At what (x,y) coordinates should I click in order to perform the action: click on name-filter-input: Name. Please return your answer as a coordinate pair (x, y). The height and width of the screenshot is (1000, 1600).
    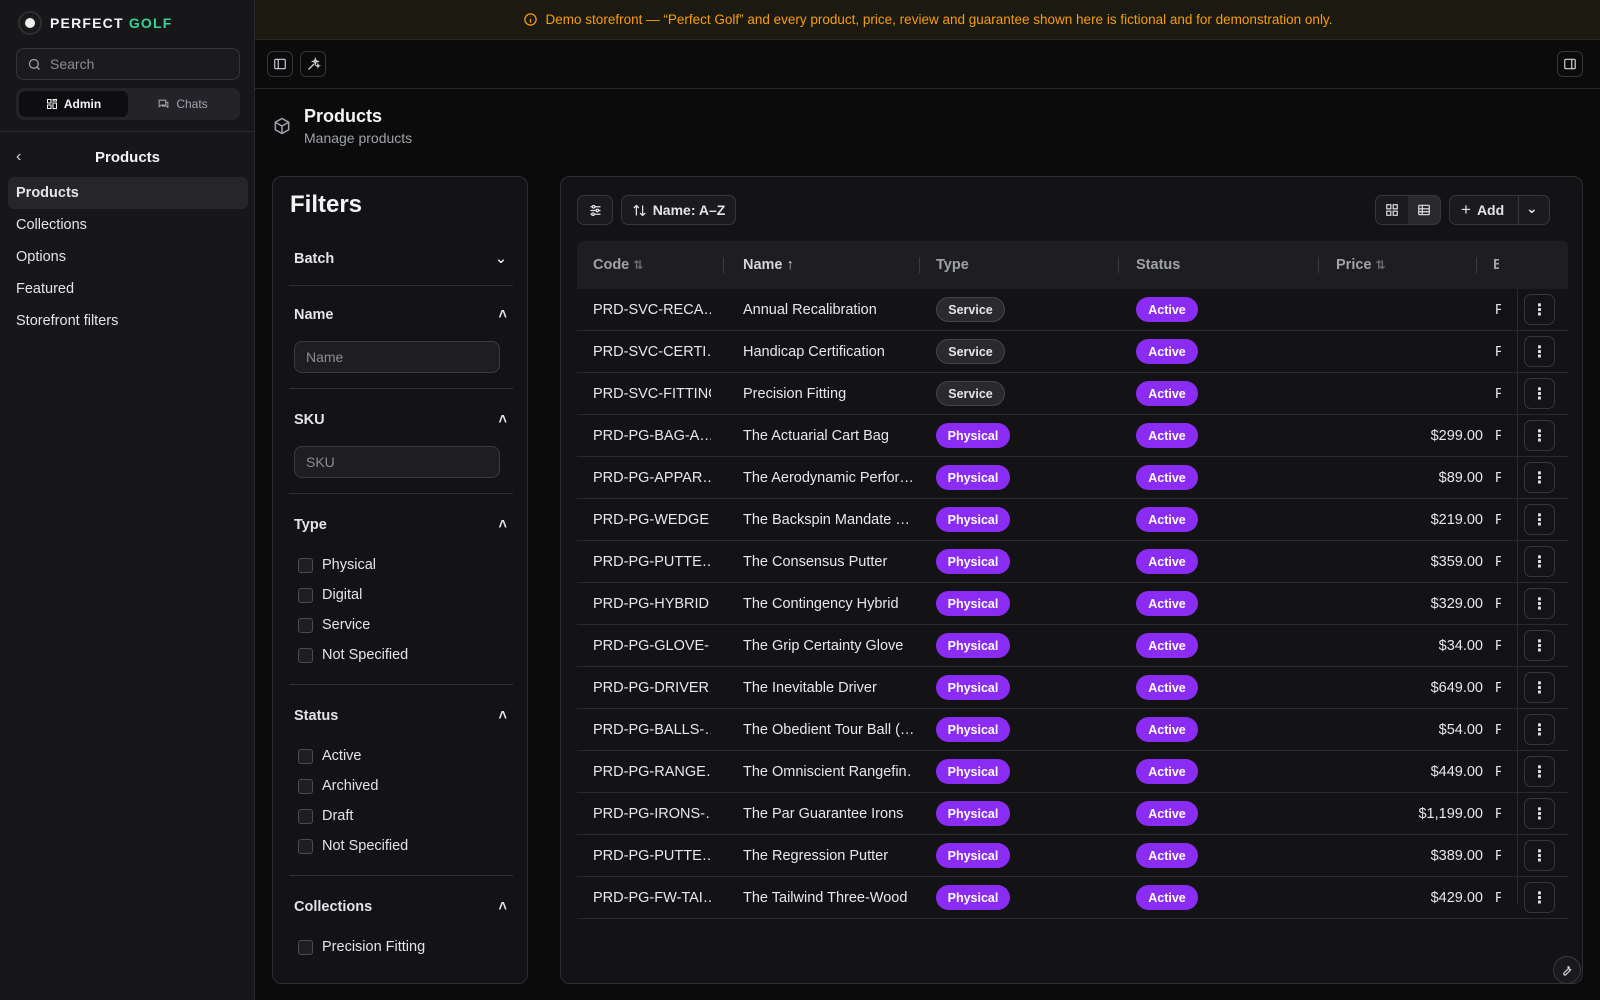
    Looking at the image, I should click on (397, 357).